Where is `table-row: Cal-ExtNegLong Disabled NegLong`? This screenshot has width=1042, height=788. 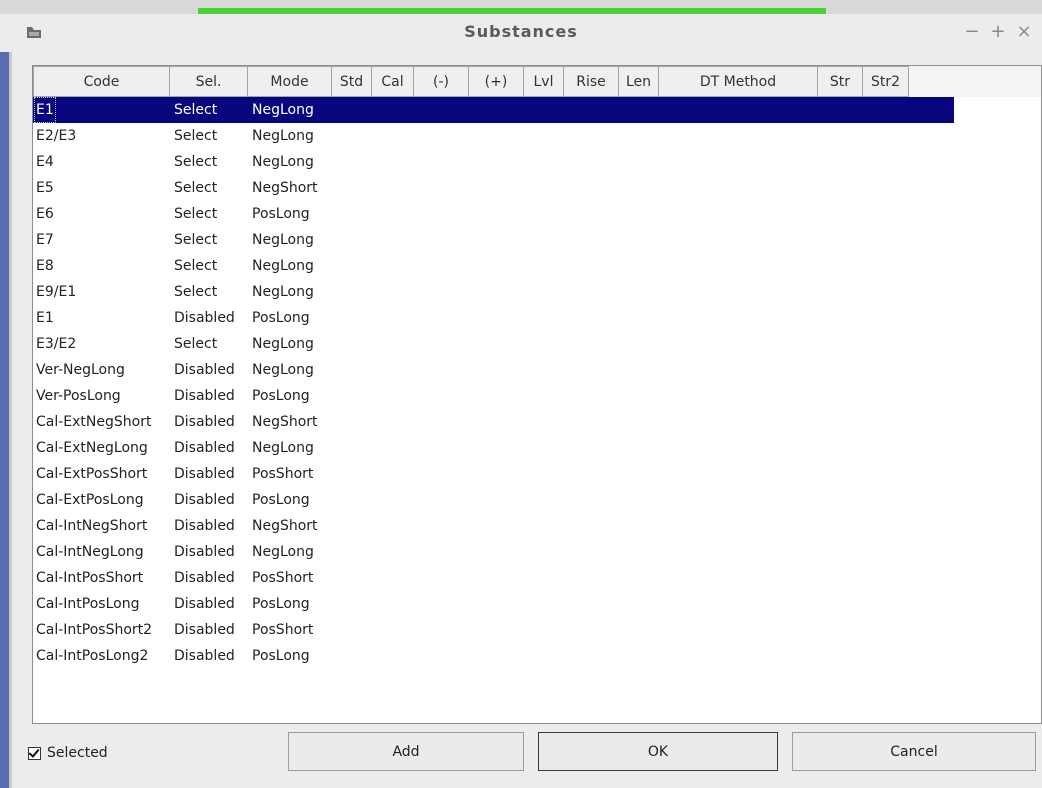
table-row: Cal-ExtNegLong Disabled NegLong is located at coordinates (493, 448).